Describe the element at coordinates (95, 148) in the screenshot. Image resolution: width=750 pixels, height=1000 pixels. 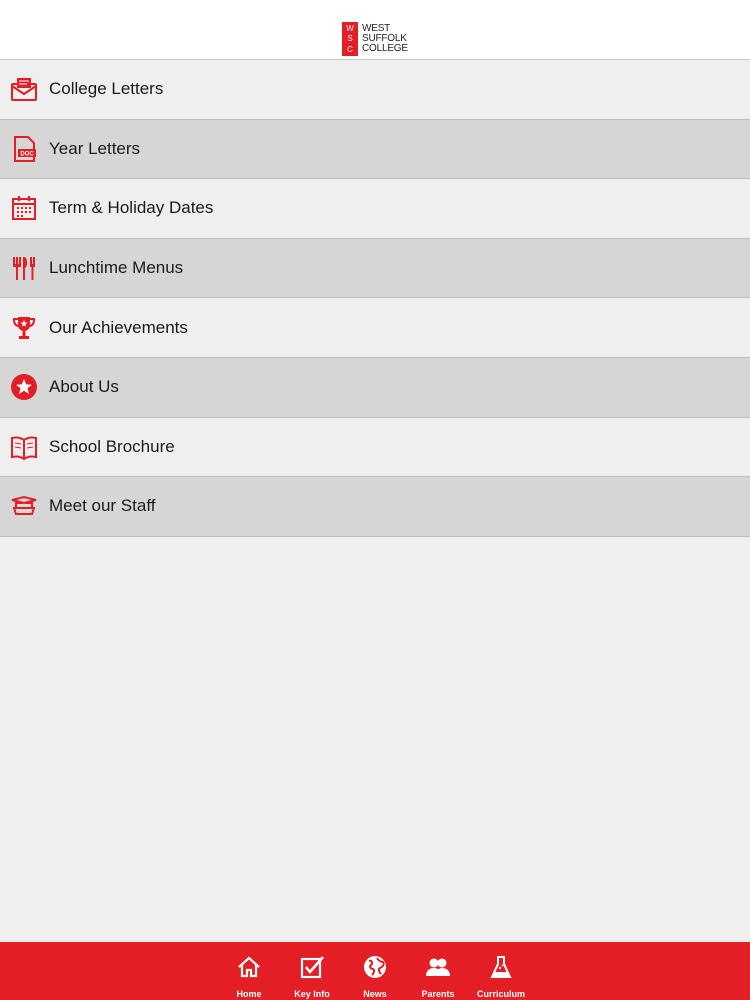
I see `menu-item-label: Year Letters` at that location.